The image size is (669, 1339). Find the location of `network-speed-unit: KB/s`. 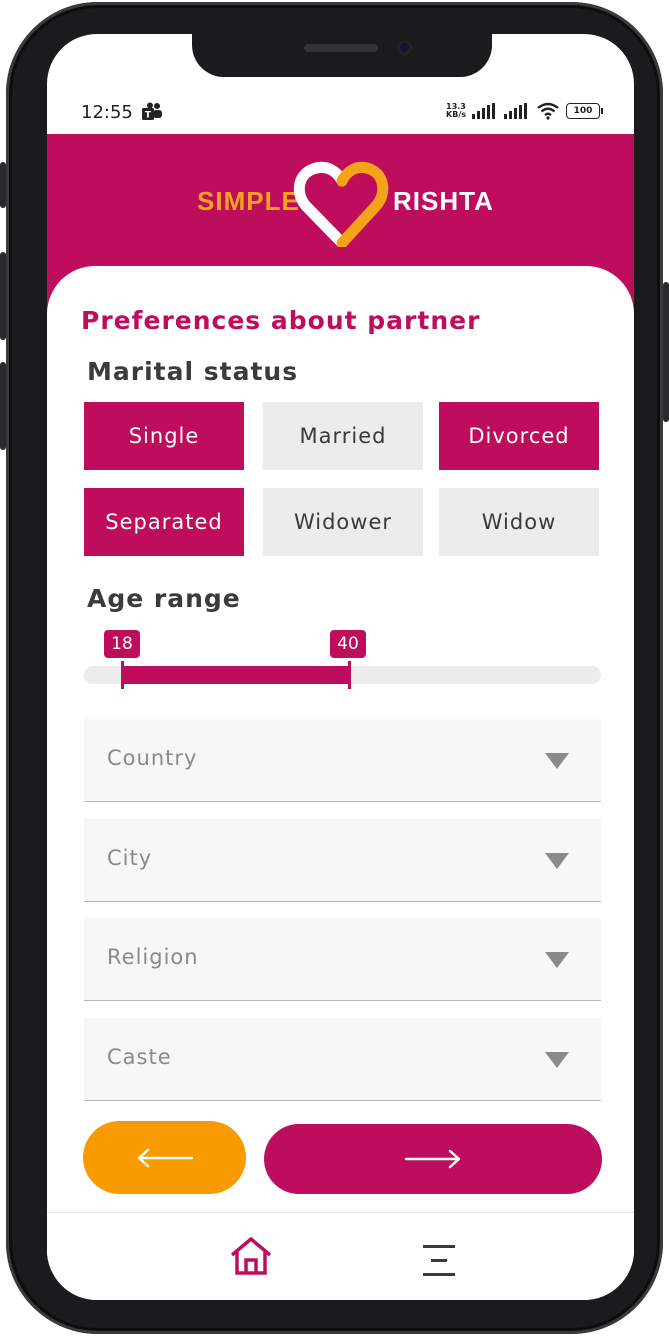

network-speed-unit: KB/s is located at coordinates (456, 114).